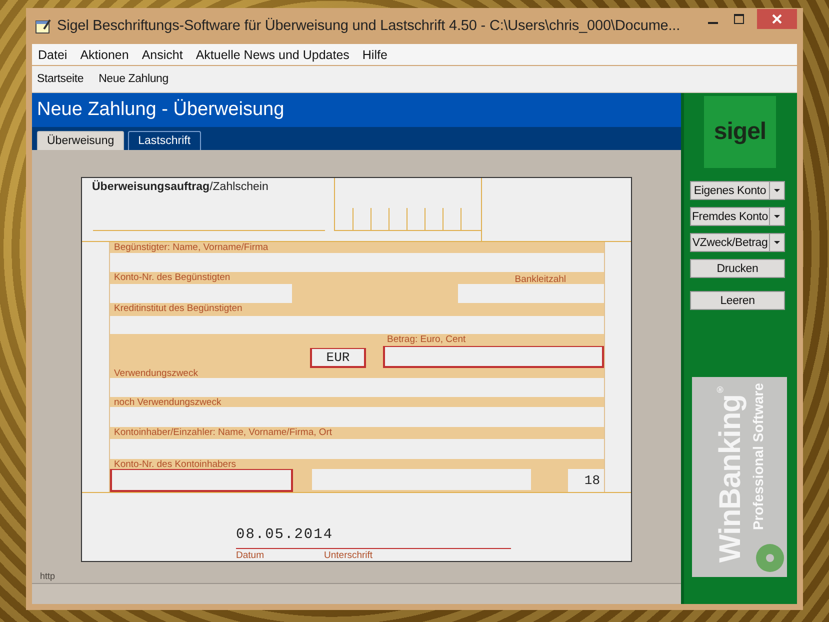 The width and height of the screenshot is (829, 622). I want to click on dropdown-button: Eigenes Konto, so click(737, 190).